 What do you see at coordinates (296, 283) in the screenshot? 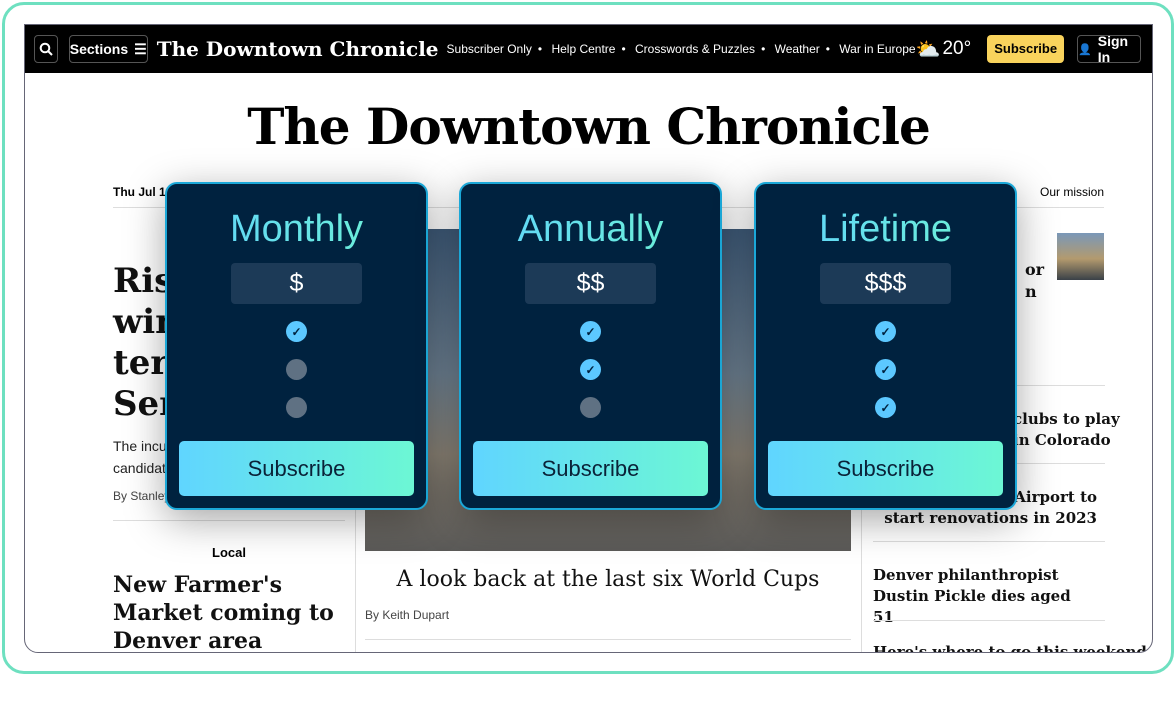
I see `plan-price: $` at bounding box center [296, 283].